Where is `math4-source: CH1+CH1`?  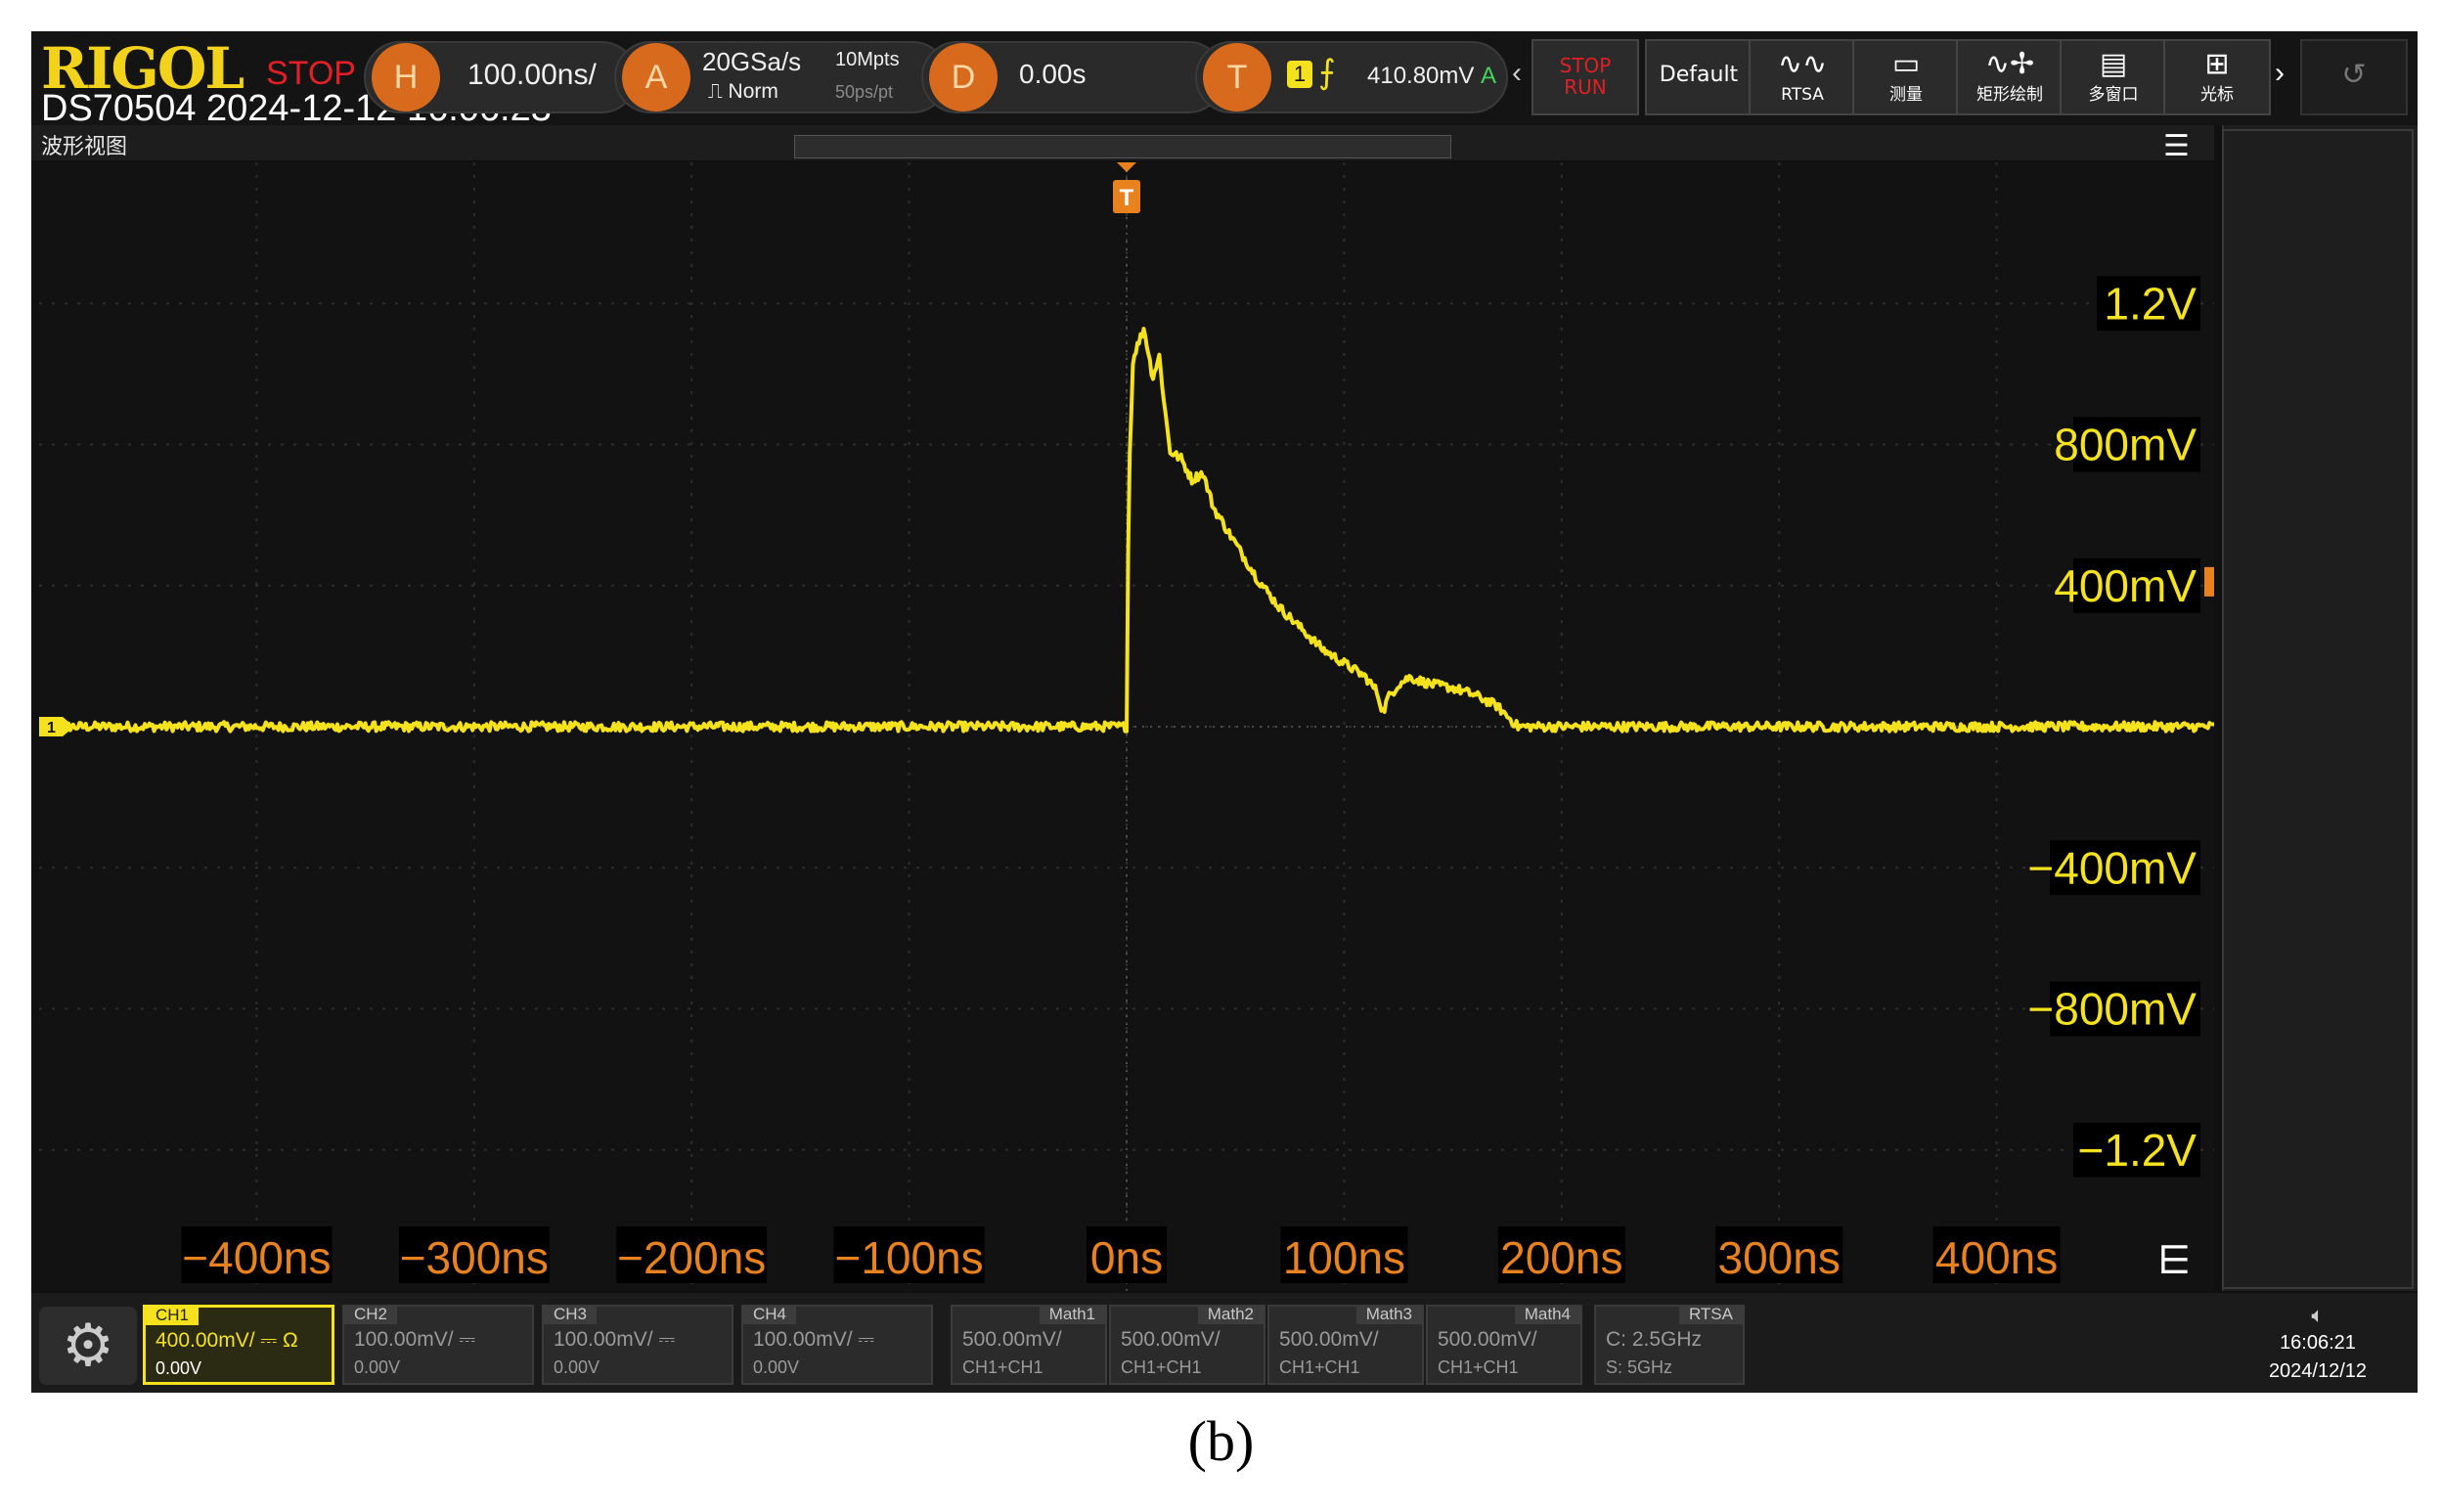 math4-source: CH1+CH1 is located at coordinates (1478, 1367).